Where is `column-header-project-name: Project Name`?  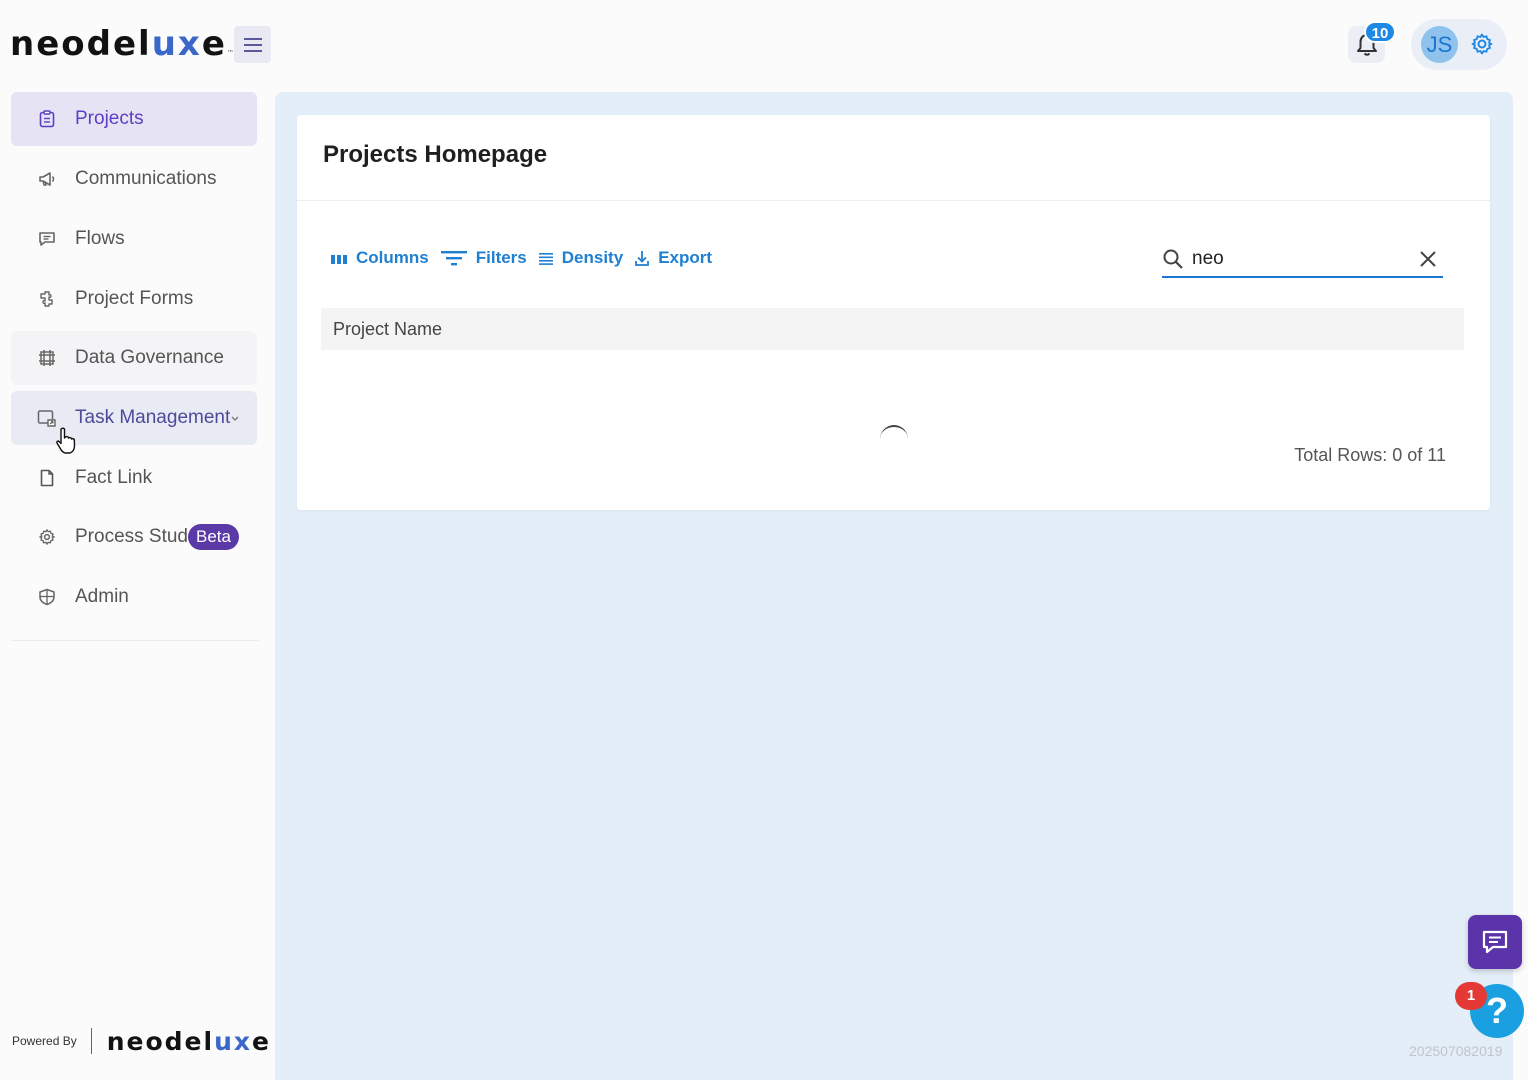 column-header-project-name: Project Name is located at coordinates (387, 329).